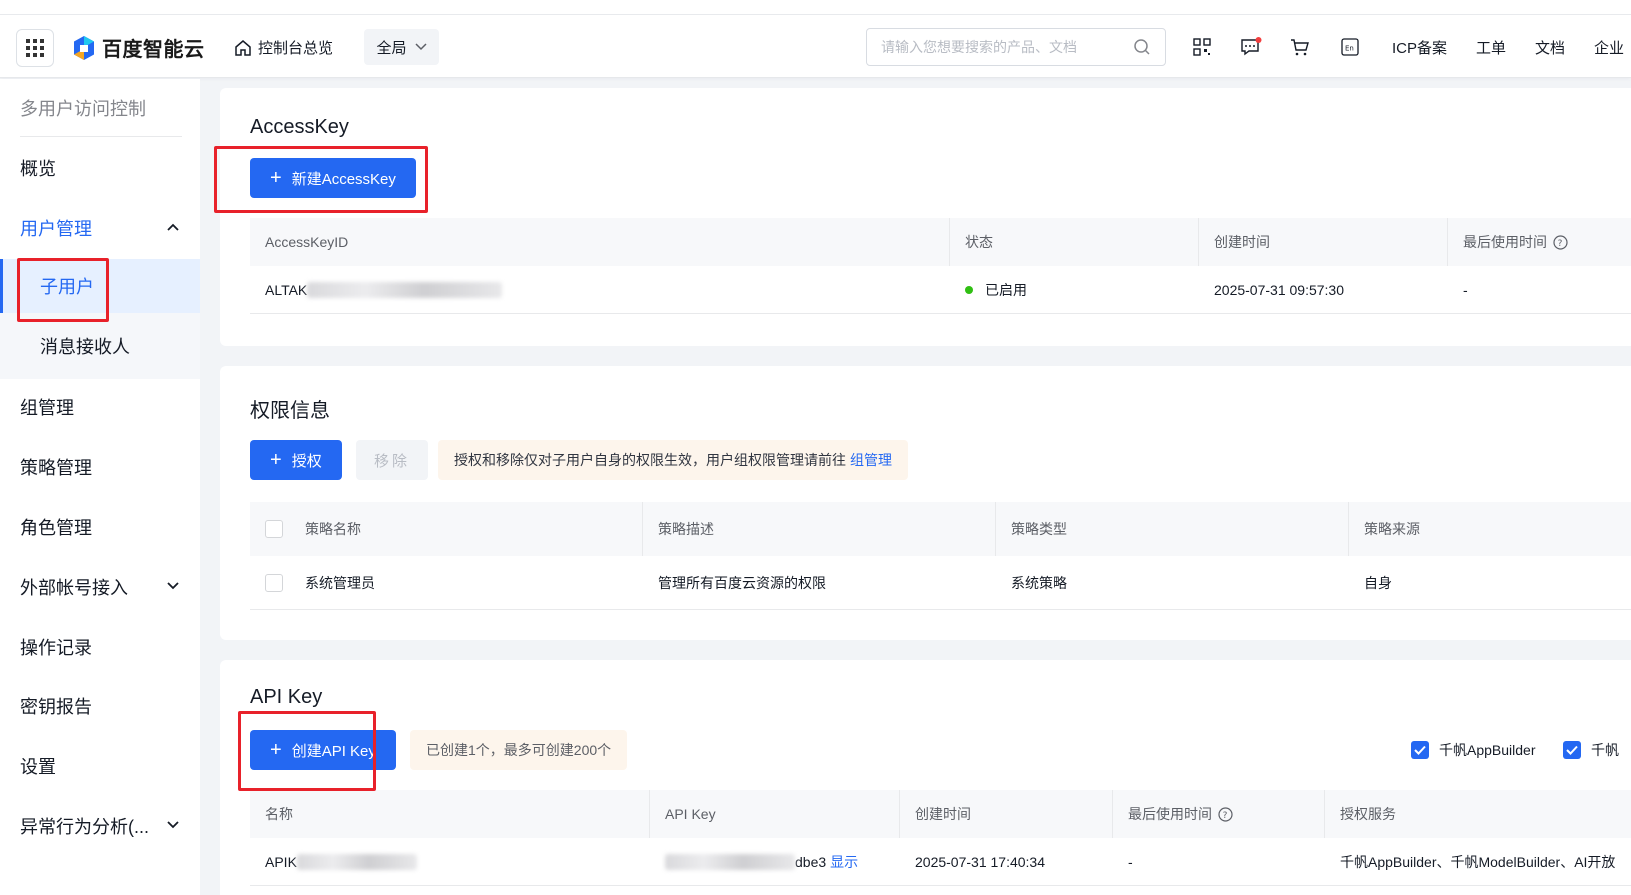  Describe the element at coordinates (742, 583) in the screenshot. I see `policy-desc-cell: 管理所有百度云资源的权限` at that location.